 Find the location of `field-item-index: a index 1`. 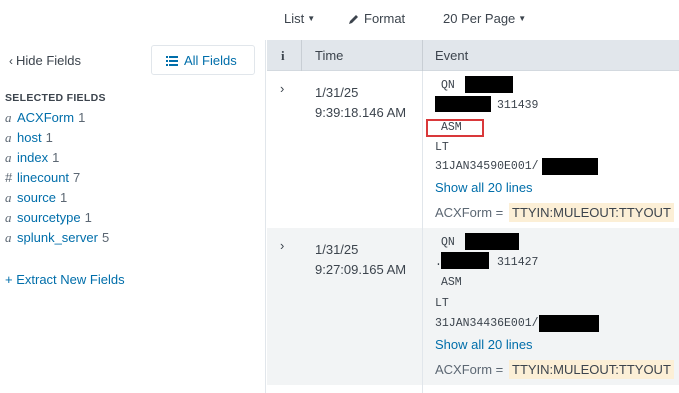

field-item-index: a index 1 is located at coordinates (57, 160).